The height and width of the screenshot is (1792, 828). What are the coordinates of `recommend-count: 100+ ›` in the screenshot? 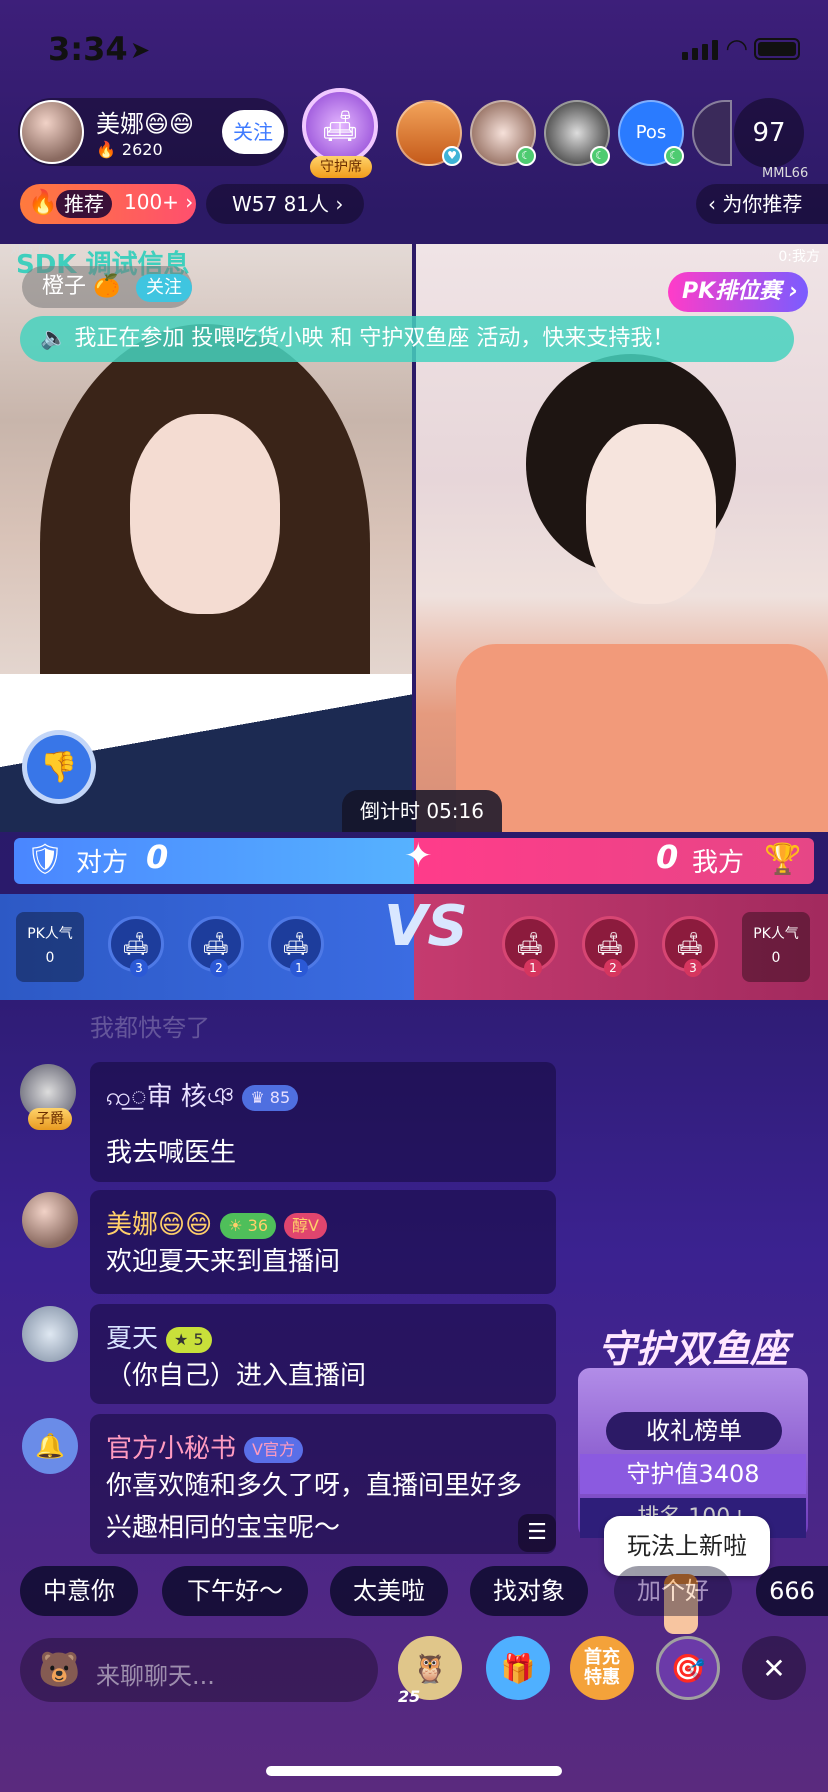 It's located at (159, 202).